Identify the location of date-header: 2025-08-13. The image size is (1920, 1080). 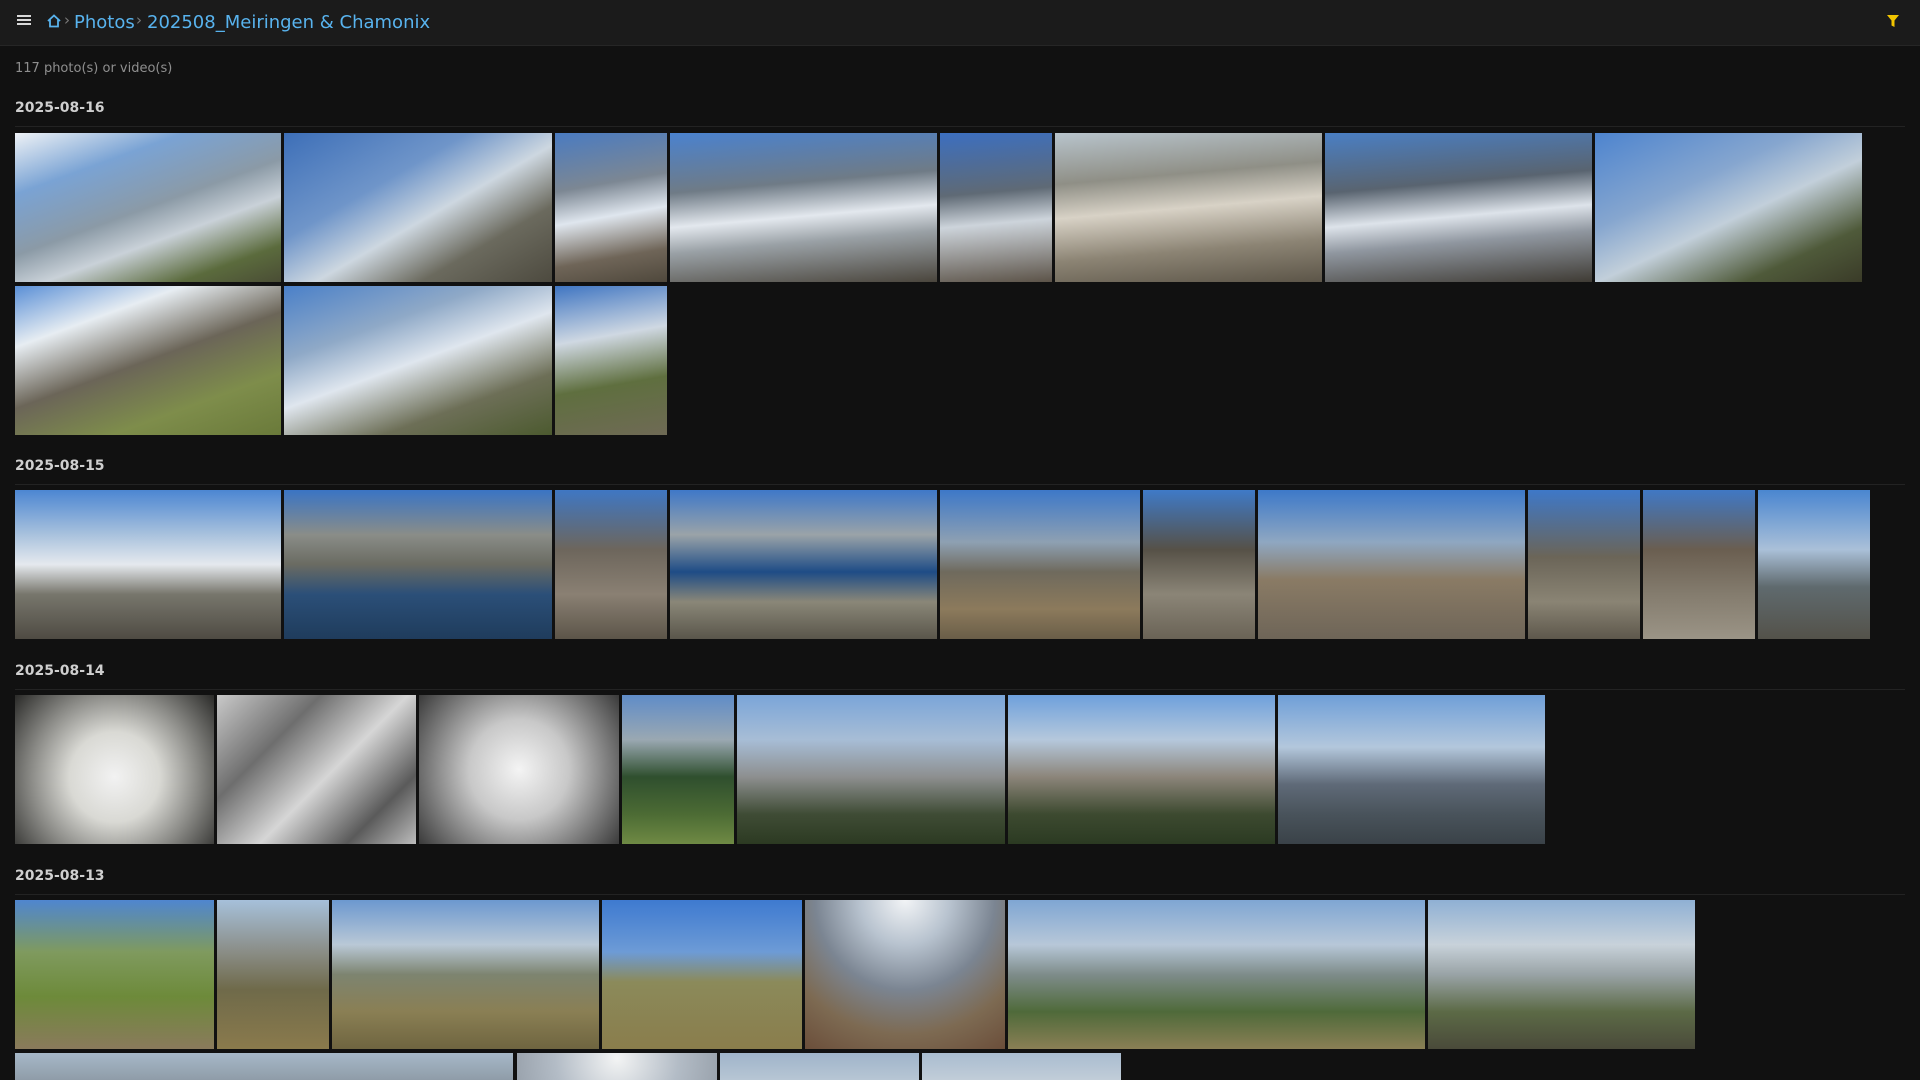
(960, 881).